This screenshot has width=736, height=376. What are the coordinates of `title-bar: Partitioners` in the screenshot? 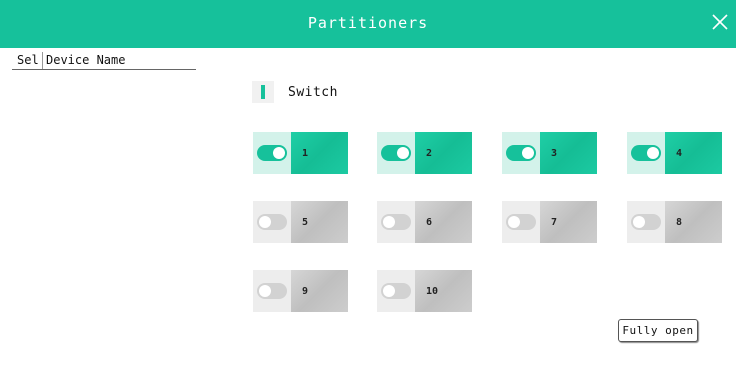 It's located at (368, 24).